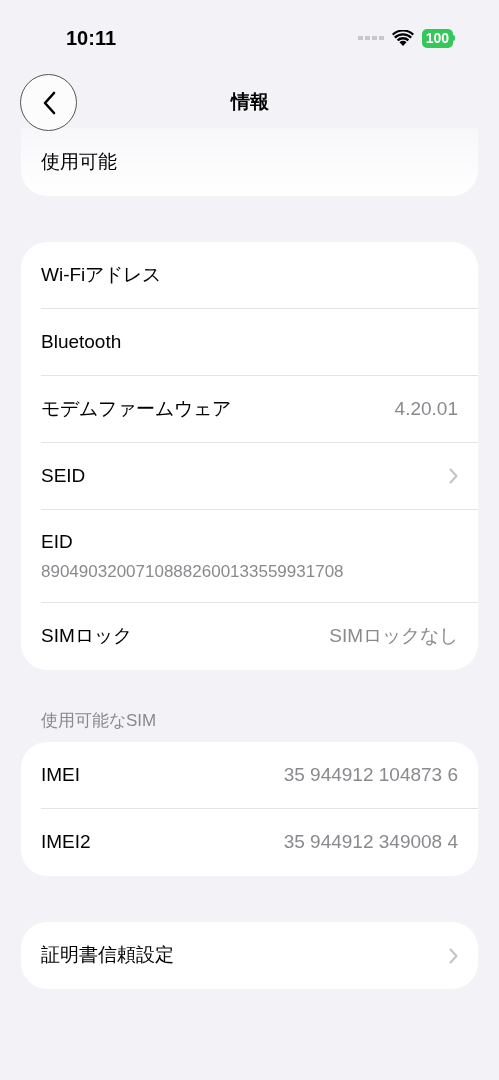 This screenshot has height=1080, width=499. Describe the element at coordinates (99, 721) in the screenshot. I see `section-header: 使用可能なSIM` at that location.